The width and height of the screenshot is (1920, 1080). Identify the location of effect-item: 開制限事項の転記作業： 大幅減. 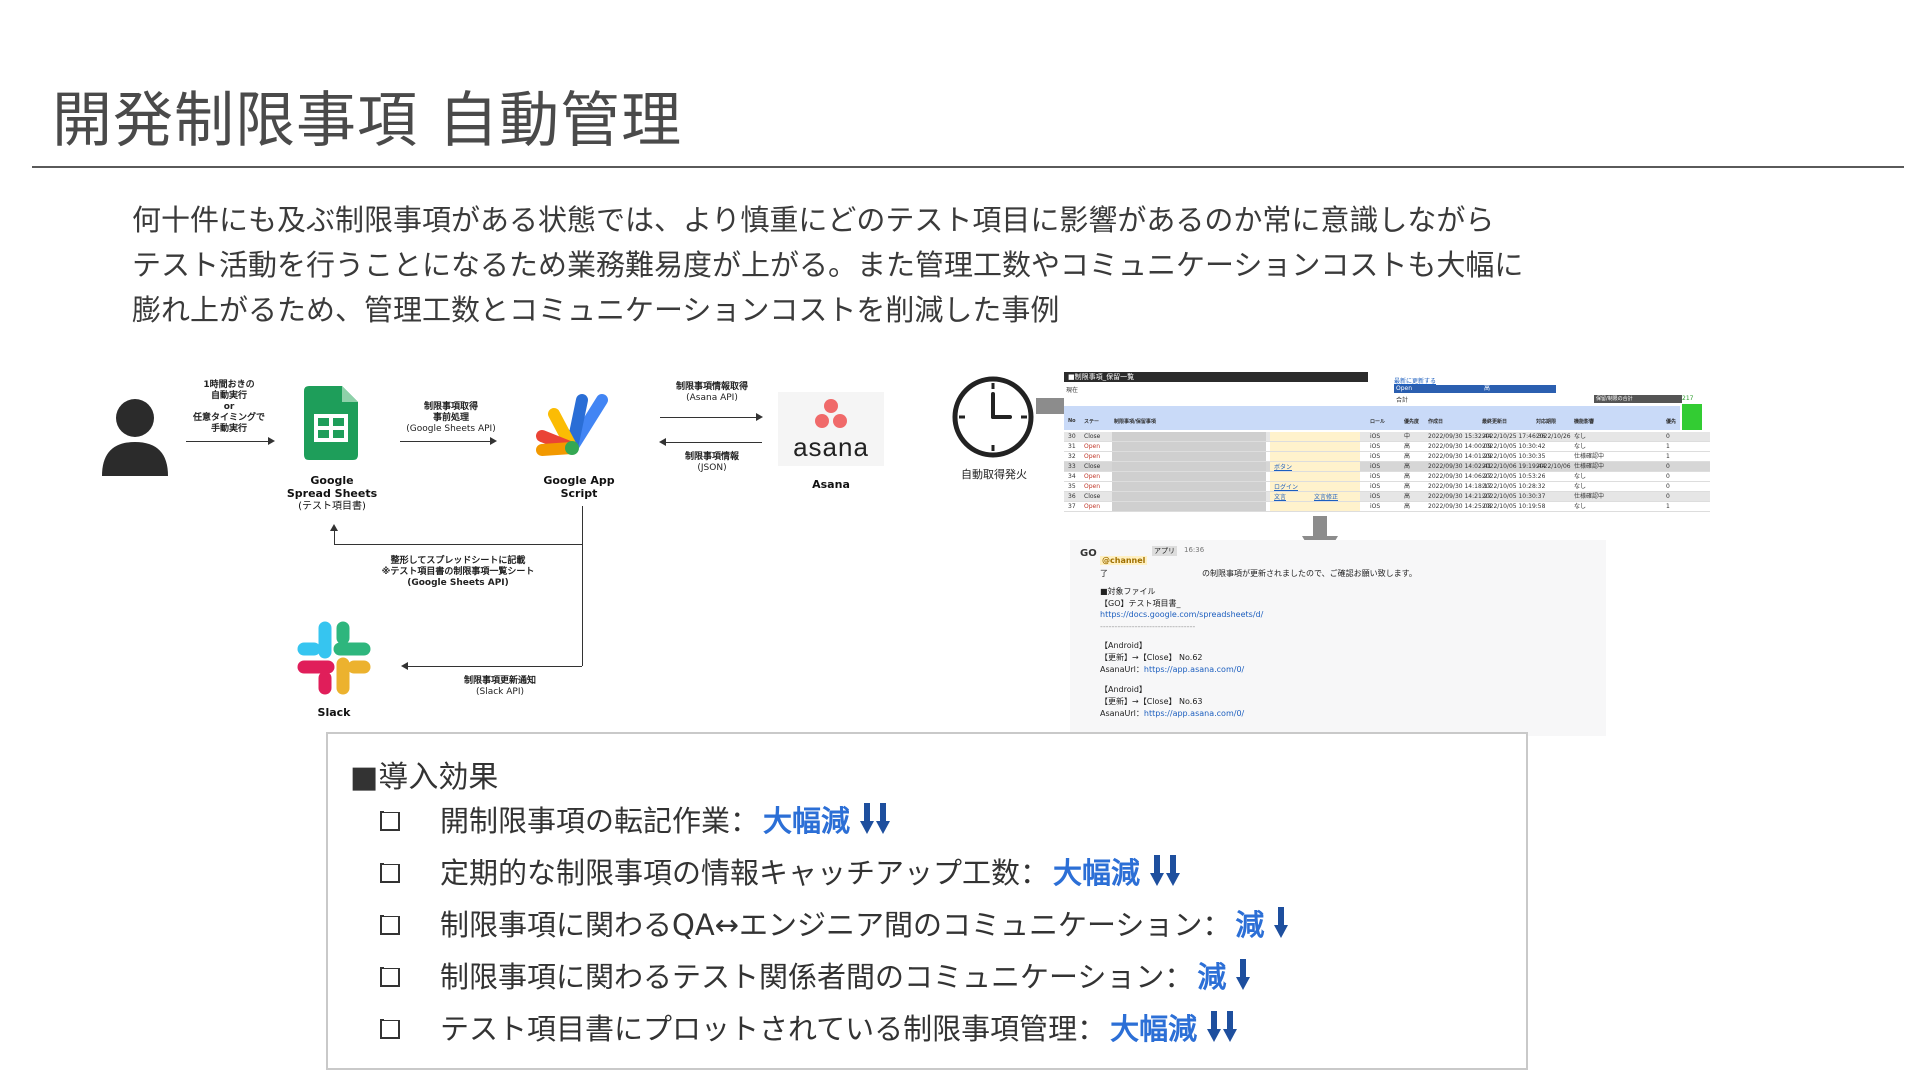
(636, 819).